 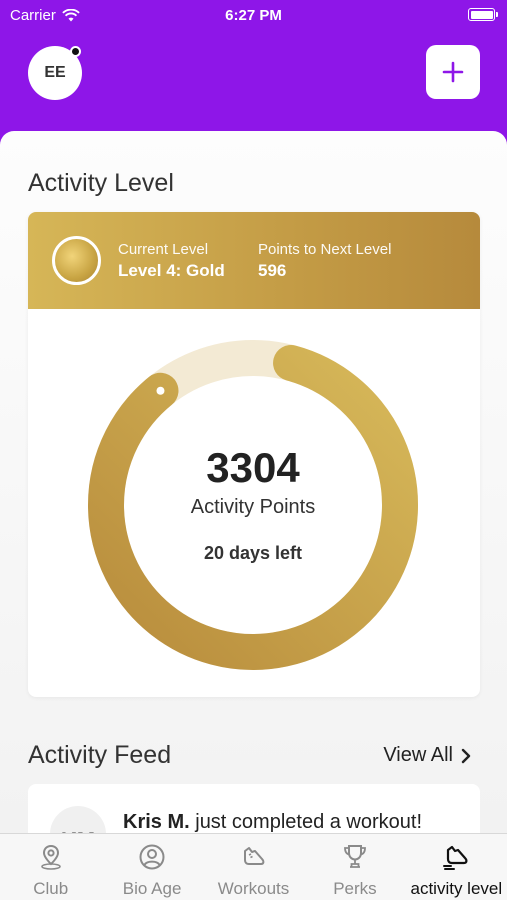 I want to click on tab-activity-level: activity level, so click(x=456, y=867).